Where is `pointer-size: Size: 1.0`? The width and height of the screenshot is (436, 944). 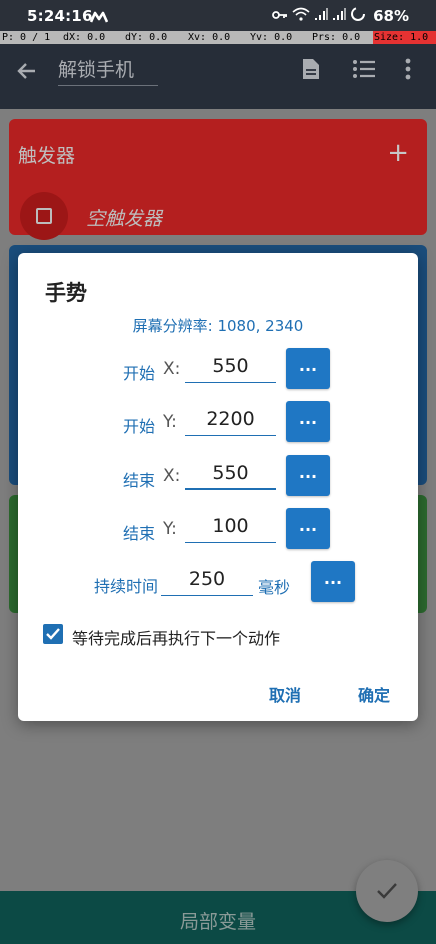
pointer-size: Size: 1.0 is located at coordinates (404, 37).